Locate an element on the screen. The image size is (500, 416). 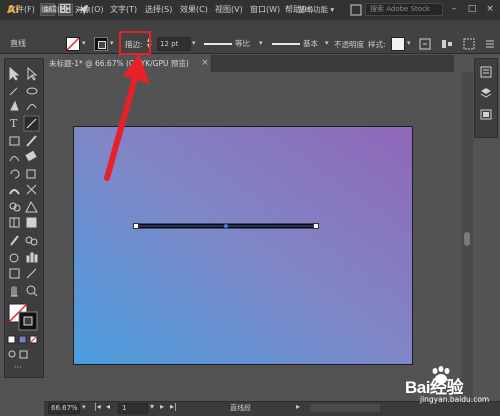
stock-search-input: 搜索 Adobe Stock is located at coordinates (404, 9).